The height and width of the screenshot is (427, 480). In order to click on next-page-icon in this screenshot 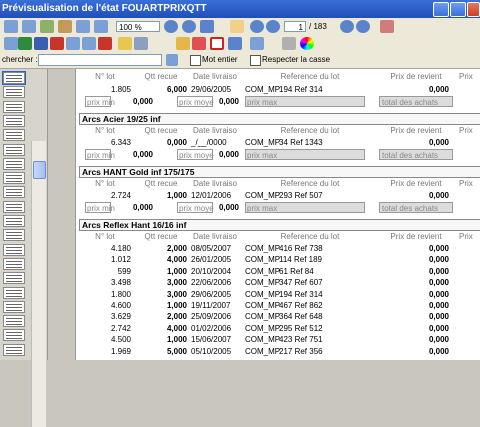, I will do `click(347, 26)`.